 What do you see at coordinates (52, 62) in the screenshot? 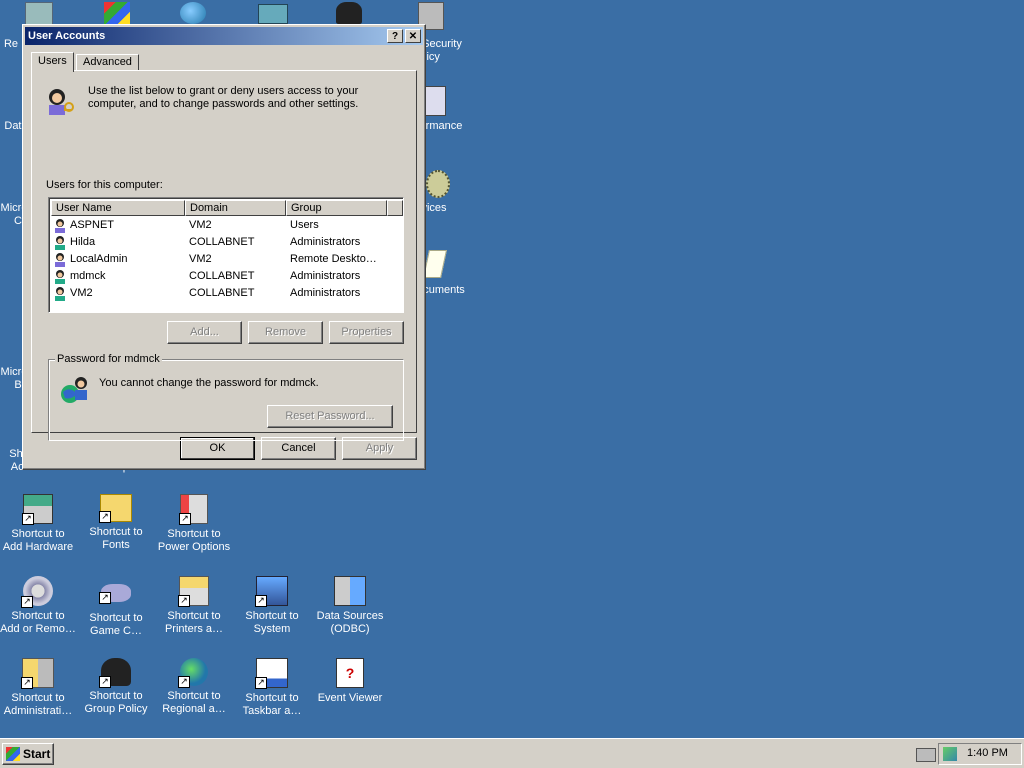
I see `tab-users: Users` at bounding box center [52, 62].